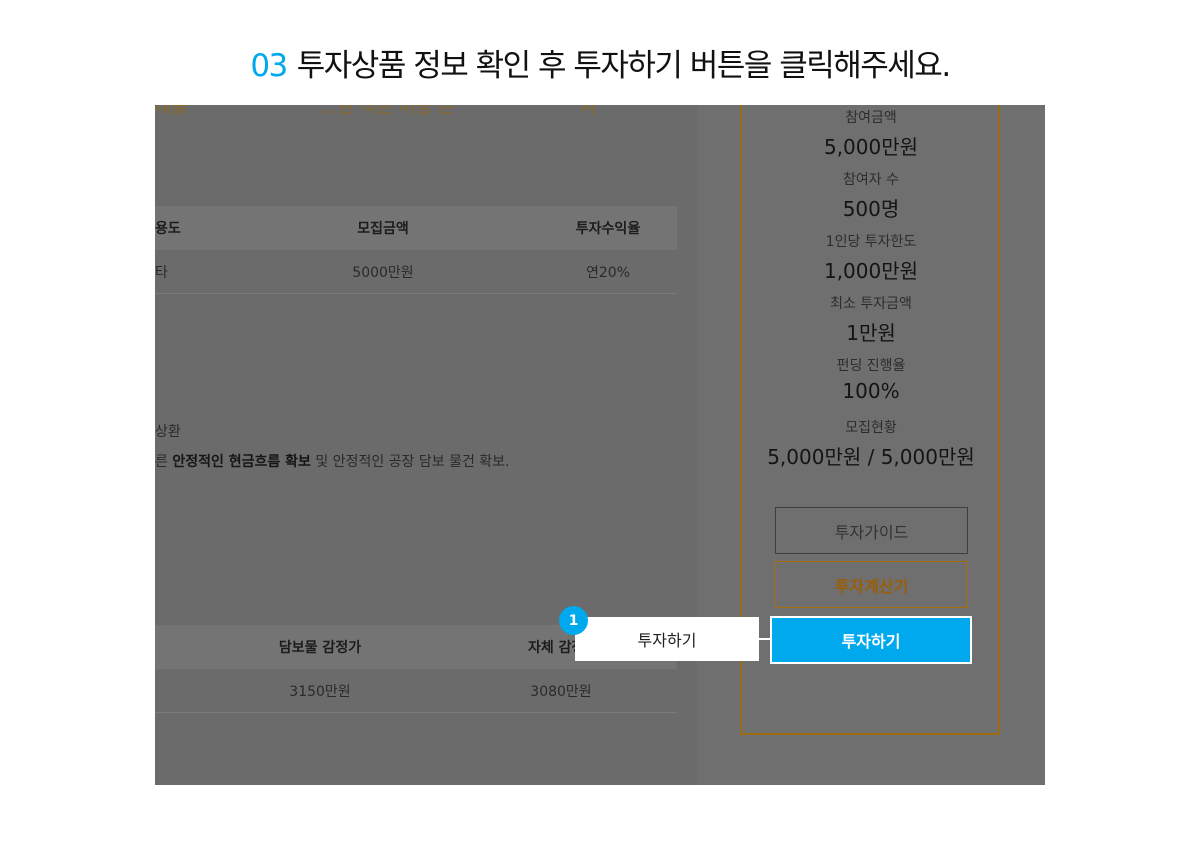 Image resolution: width=1200 pixels, height=842 pixels. Describe the element at coordinates (387, 111) in the screenshot. I see `cut-off-text: …한 적한 어당 은` at that location.